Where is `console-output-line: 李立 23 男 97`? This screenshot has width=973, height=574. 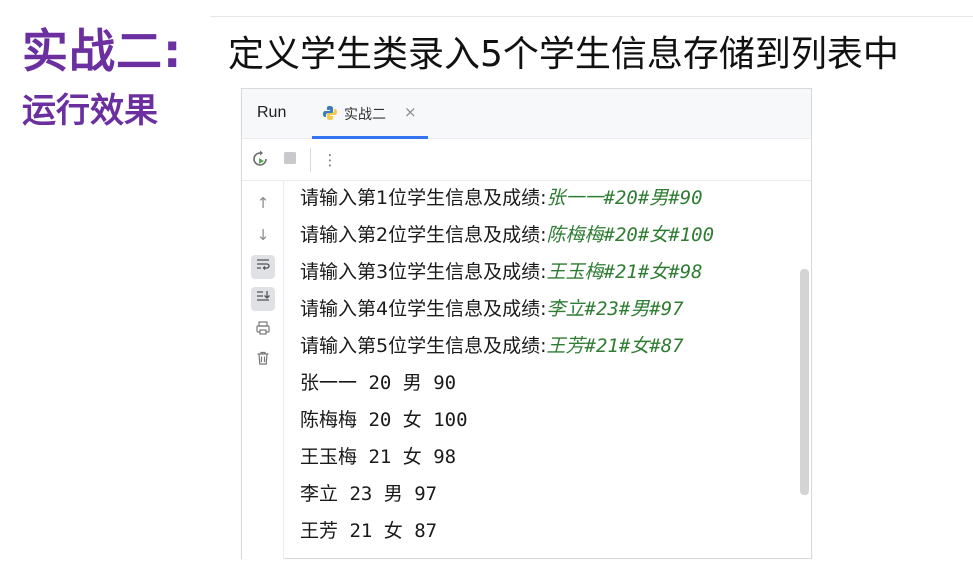 console-output-line: 李立 23 男 97 is located at coordinates (369, 494).